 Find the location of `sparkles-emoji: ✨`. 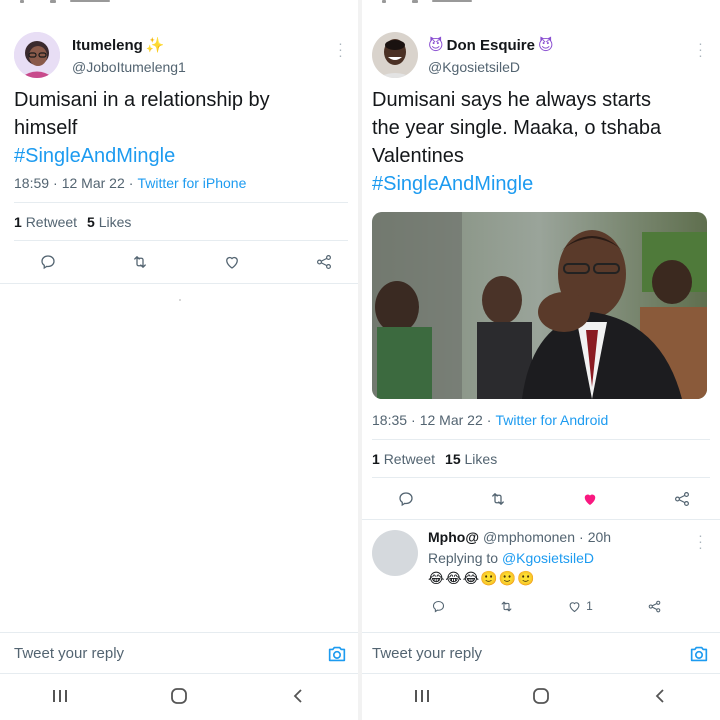

sparkles-emoji: ✨ is located at coordinates (155, 45).